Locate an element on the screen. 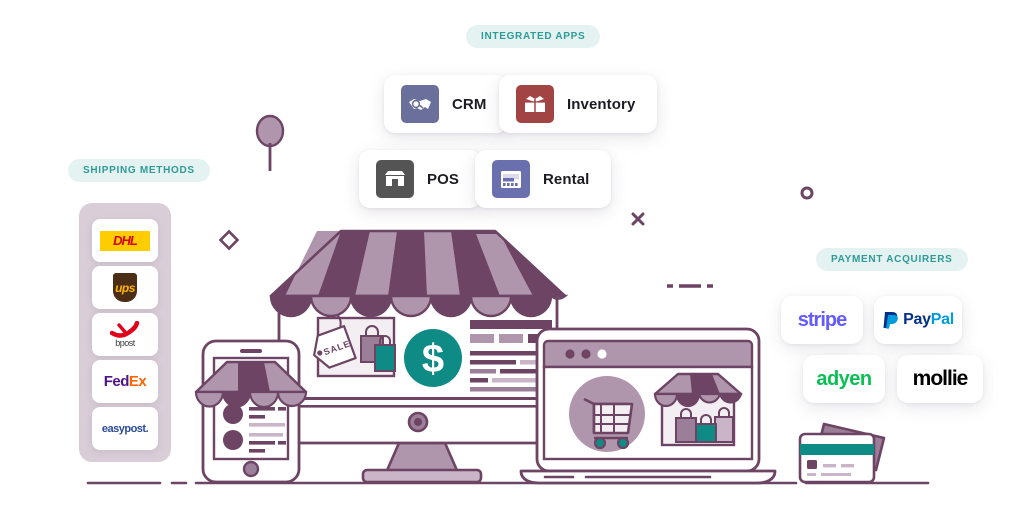 Image resolution: width=1024 pixels, height=512 pixels. shipping-logo-easypost: easypost. is located at coordinates (125, 428).